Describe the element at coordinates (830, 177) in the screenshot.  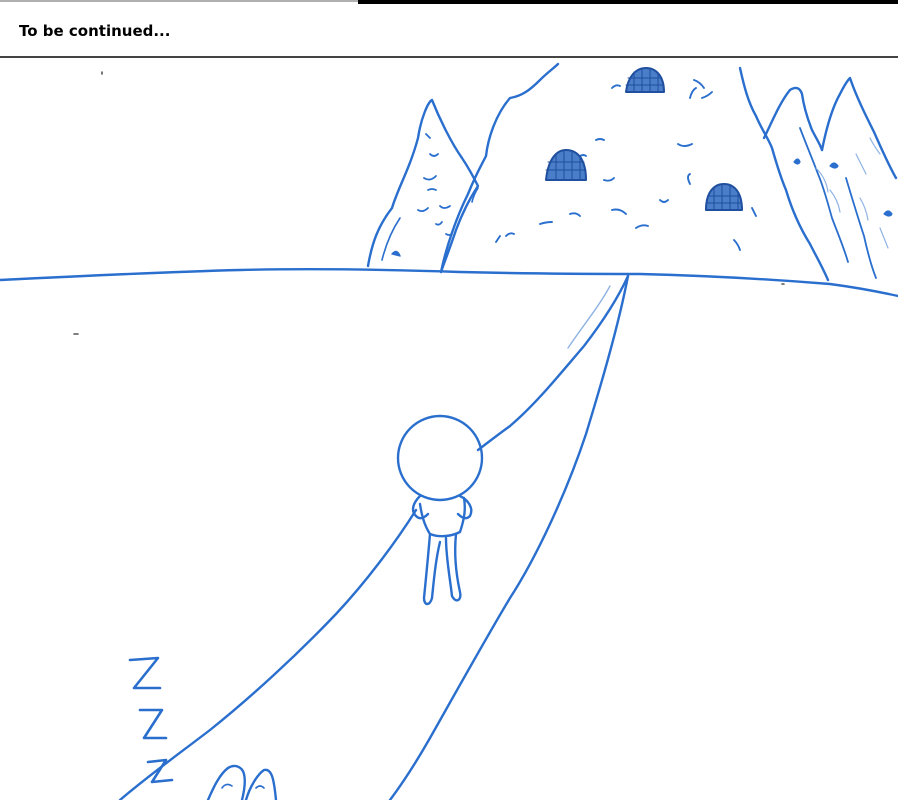
I see `right-mountains` at that location.